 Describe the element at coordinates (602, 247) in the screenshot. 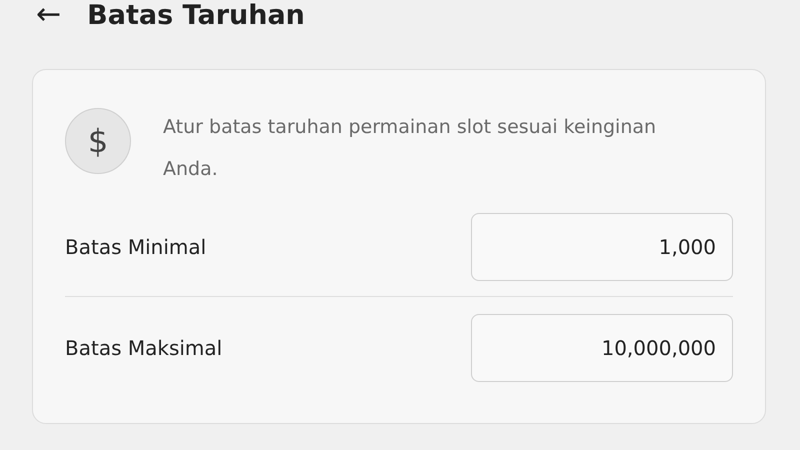

I see `input-field: 1,000` at that location.